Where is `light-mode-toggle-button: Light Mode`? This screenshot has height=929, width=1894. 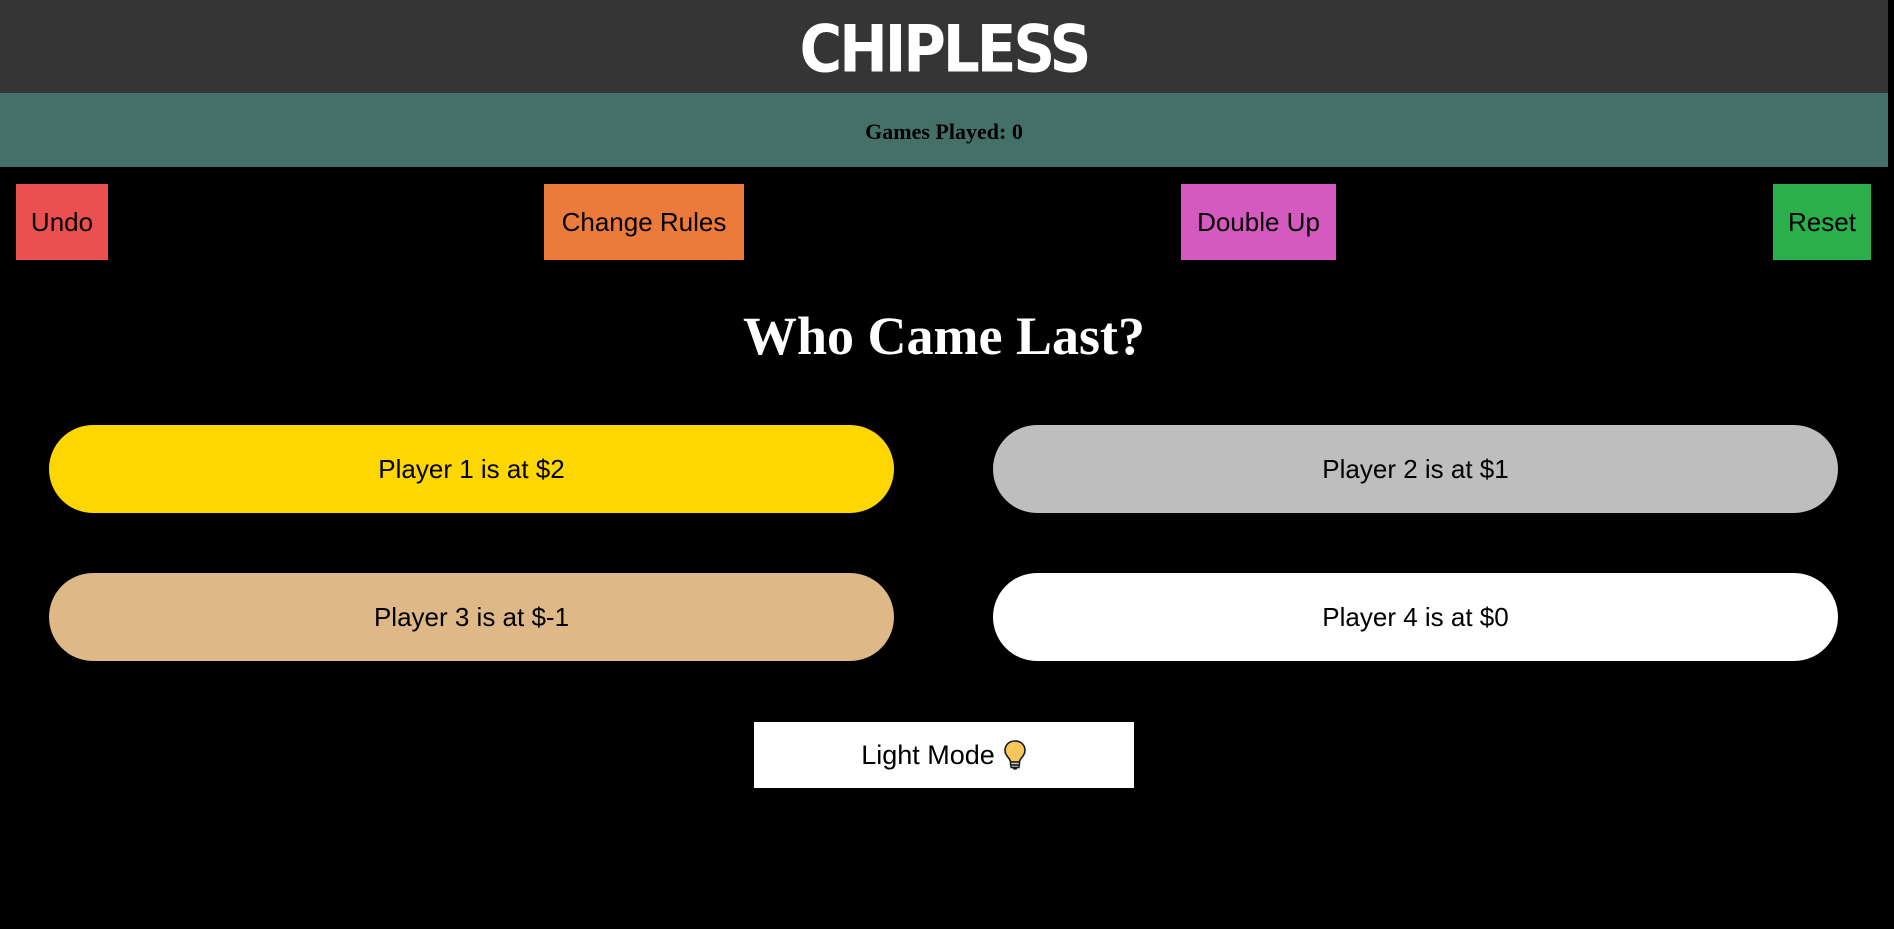 light-mode-toggle-button: Light Mode is located at coordinates (944, 755).